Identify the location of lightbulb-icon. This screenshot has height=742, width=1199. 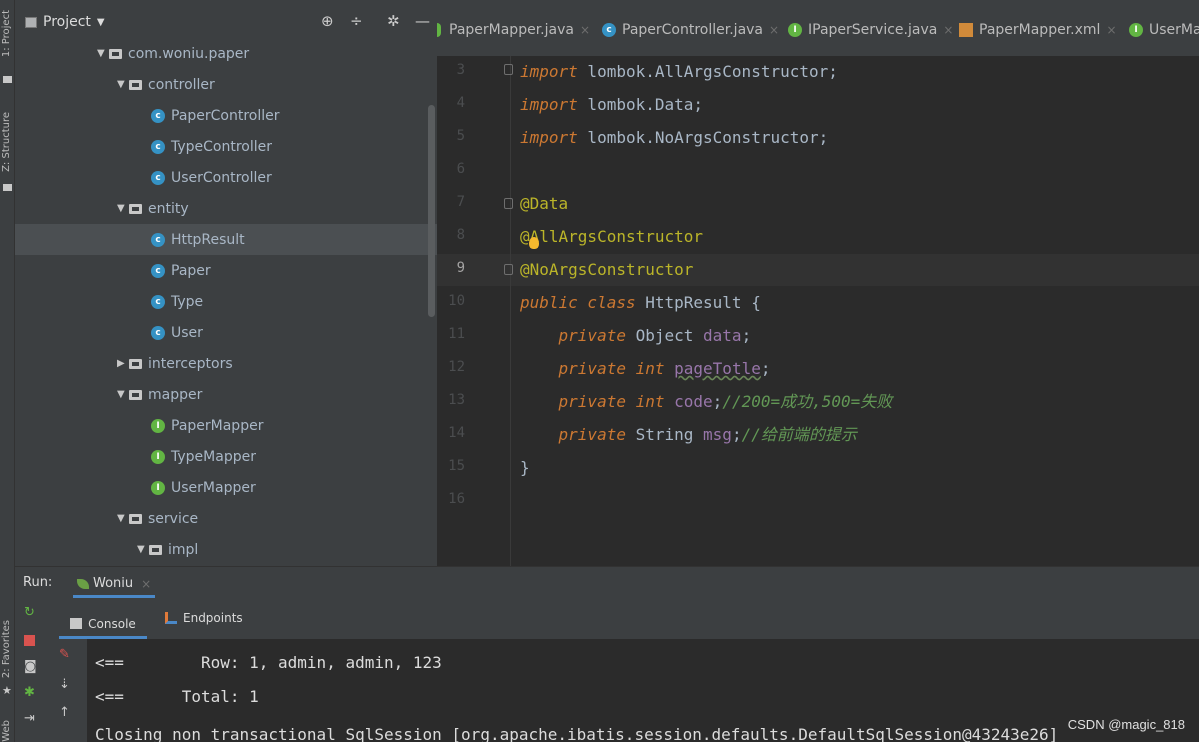
(534, 243).